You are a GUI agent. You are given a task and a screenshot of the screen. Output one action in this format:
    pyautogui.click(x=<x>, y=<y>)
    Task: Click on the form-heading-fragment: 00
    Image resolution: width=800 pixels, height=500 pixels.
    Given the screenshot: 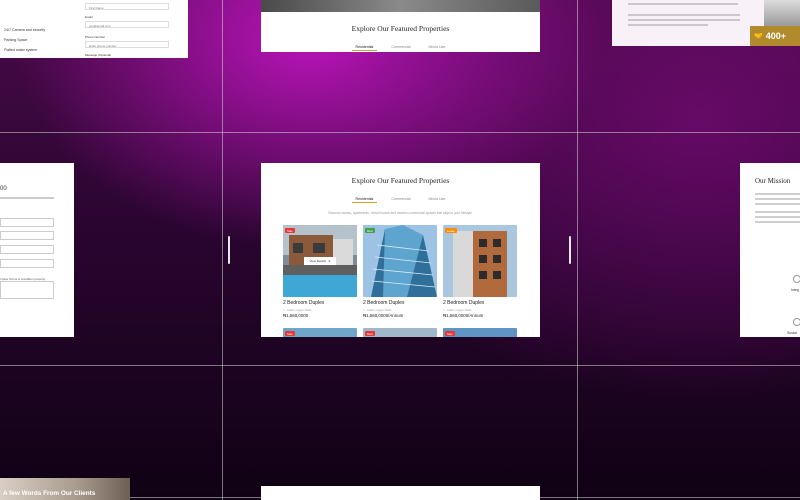 What is the action you would take?
    pyautogui.click(x=3, y=189)
    